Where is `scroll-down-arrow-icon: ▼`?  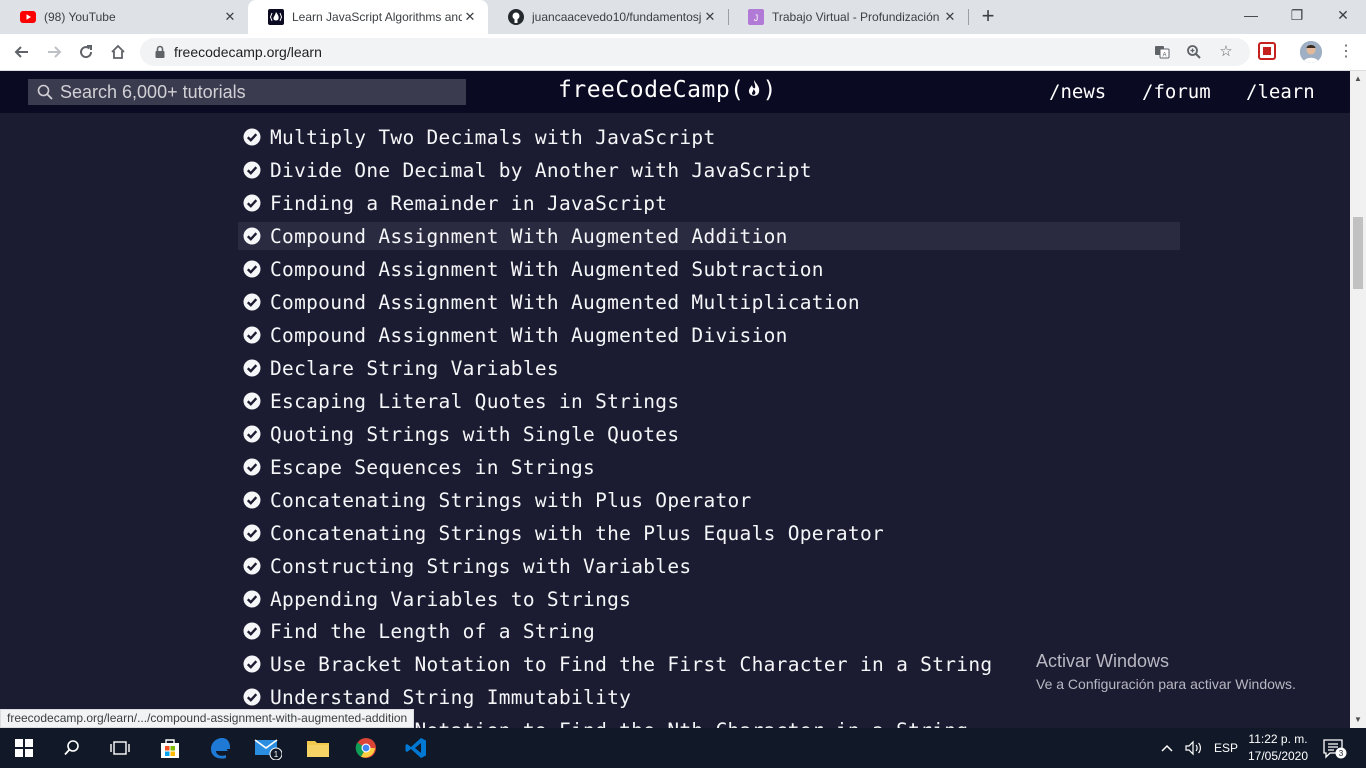 scroll-down-arrow-icon: ▼ is located at coordinates (1358, 720).